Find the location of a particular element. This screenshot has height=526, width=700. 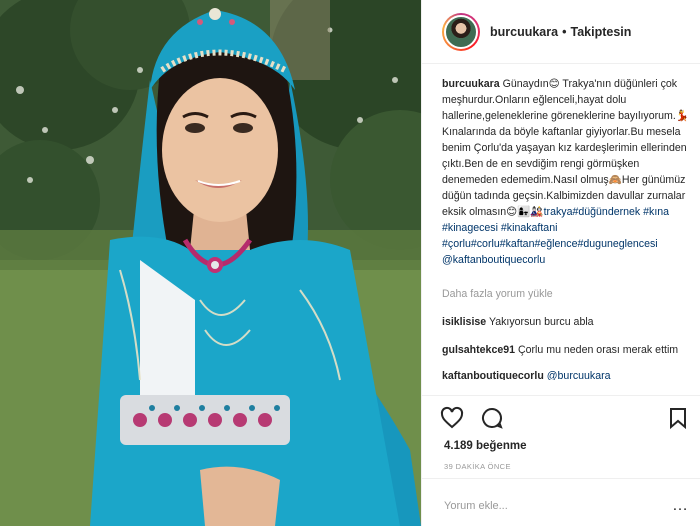

caption-hashtag: #çorlu is located at coordinates (456, 244).